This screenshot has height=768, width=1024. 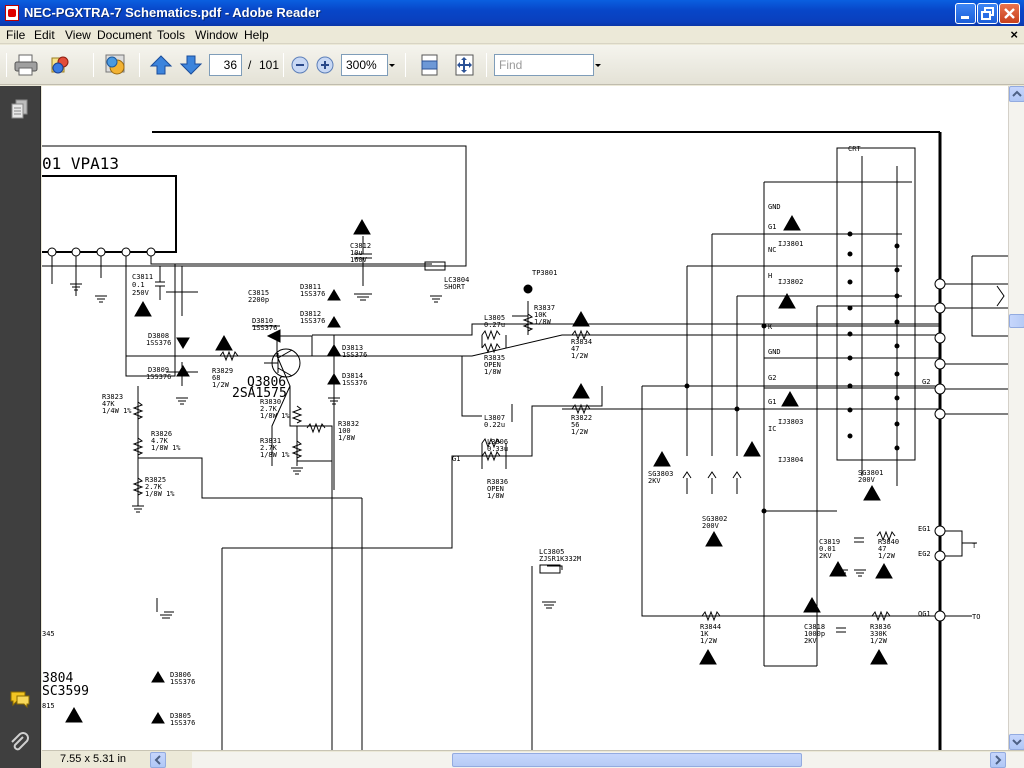 What do you see at coordinates (359, 260) in the screenshot?
I see `schematic-label: 160V` at bounding box center [359, 260].